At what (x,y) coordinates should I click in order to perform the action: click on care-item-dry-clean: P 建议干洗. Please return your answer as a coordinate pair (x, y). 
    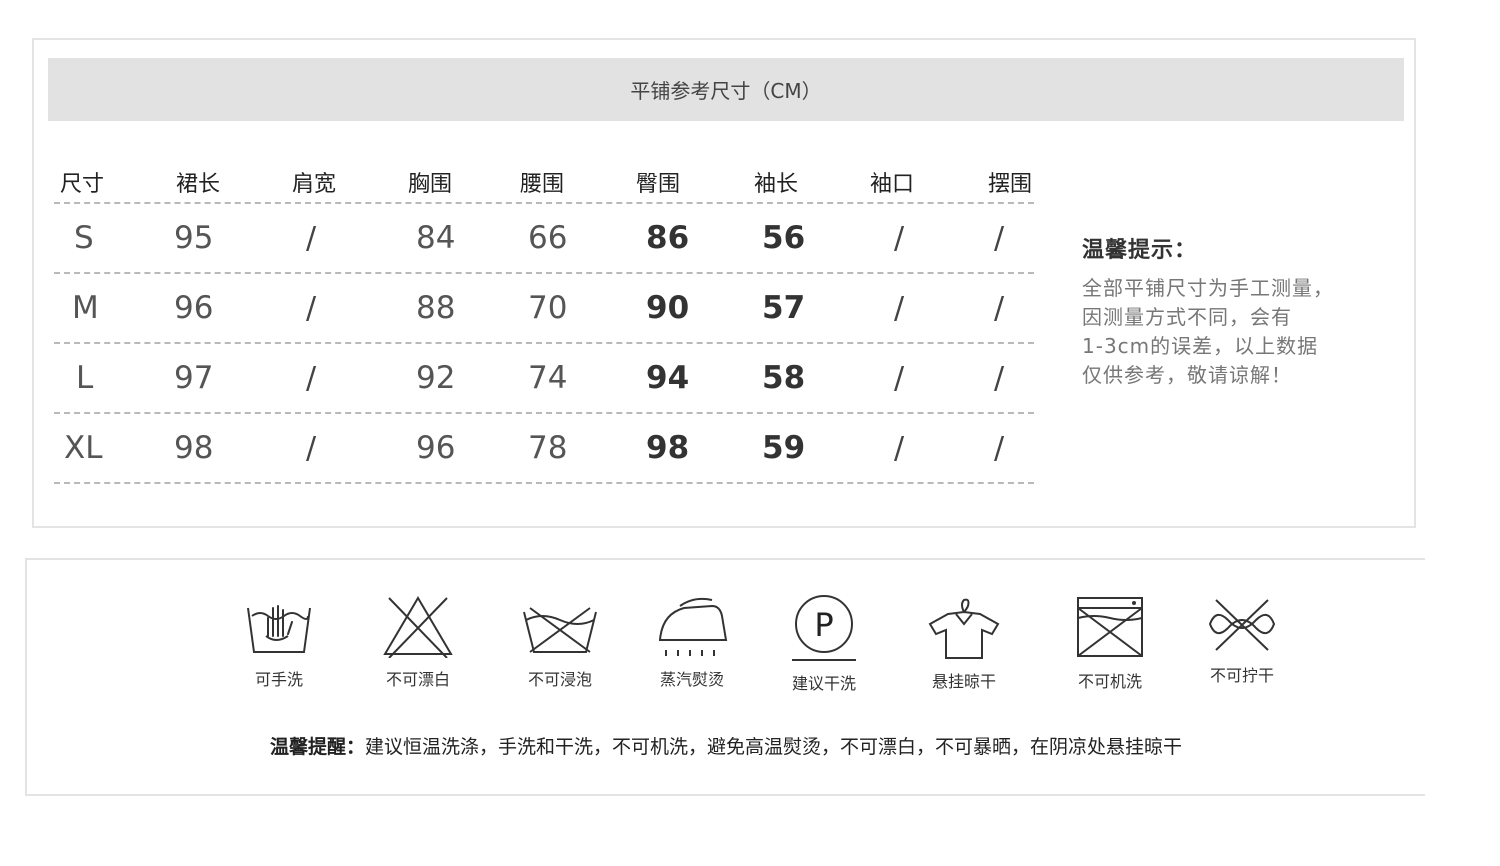
    Looking at the image, I should click on (824, 644).